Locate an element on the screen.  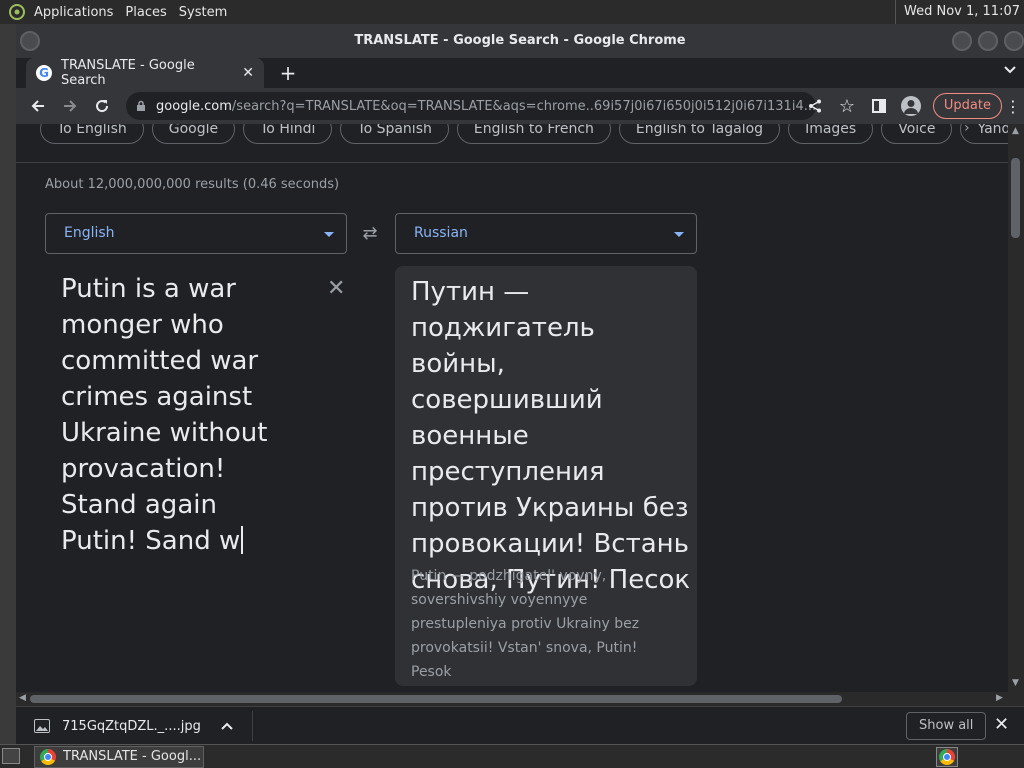
forward-arrow-icon is located at coordinates (70, 106).